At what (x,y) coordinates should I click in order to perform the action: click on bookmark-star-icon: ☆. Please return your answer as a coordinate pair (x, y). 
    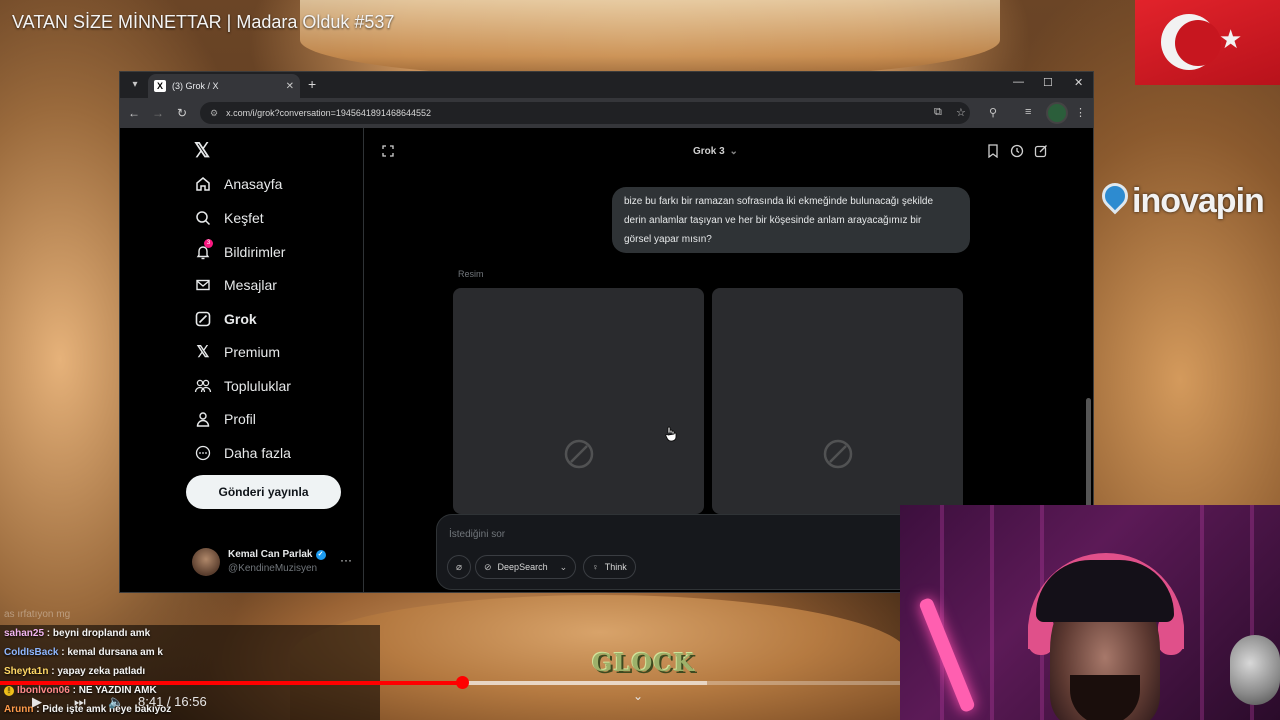
    Looking at the image, I should click on (961, 112).